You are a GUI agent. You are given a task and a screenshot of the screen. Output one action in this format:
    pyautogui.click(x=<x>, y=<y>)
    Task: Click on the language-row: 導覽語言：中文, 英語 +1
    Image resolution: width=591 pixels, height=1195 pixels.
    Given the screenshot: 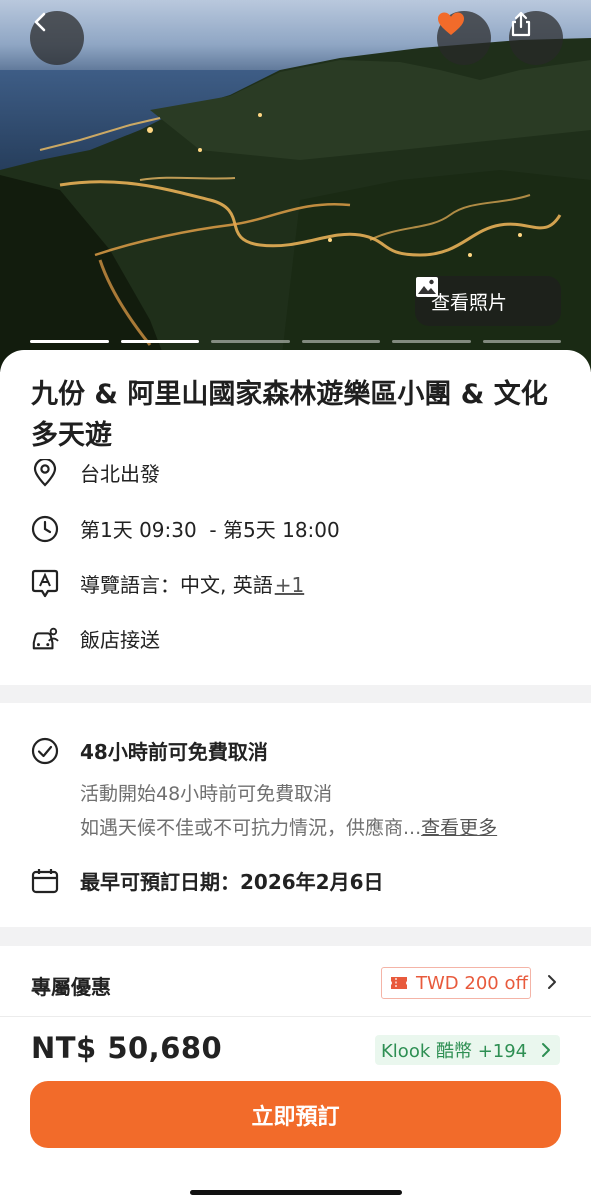 What is the action you would take?
    pyautogui.click(x=167, y=583)
    